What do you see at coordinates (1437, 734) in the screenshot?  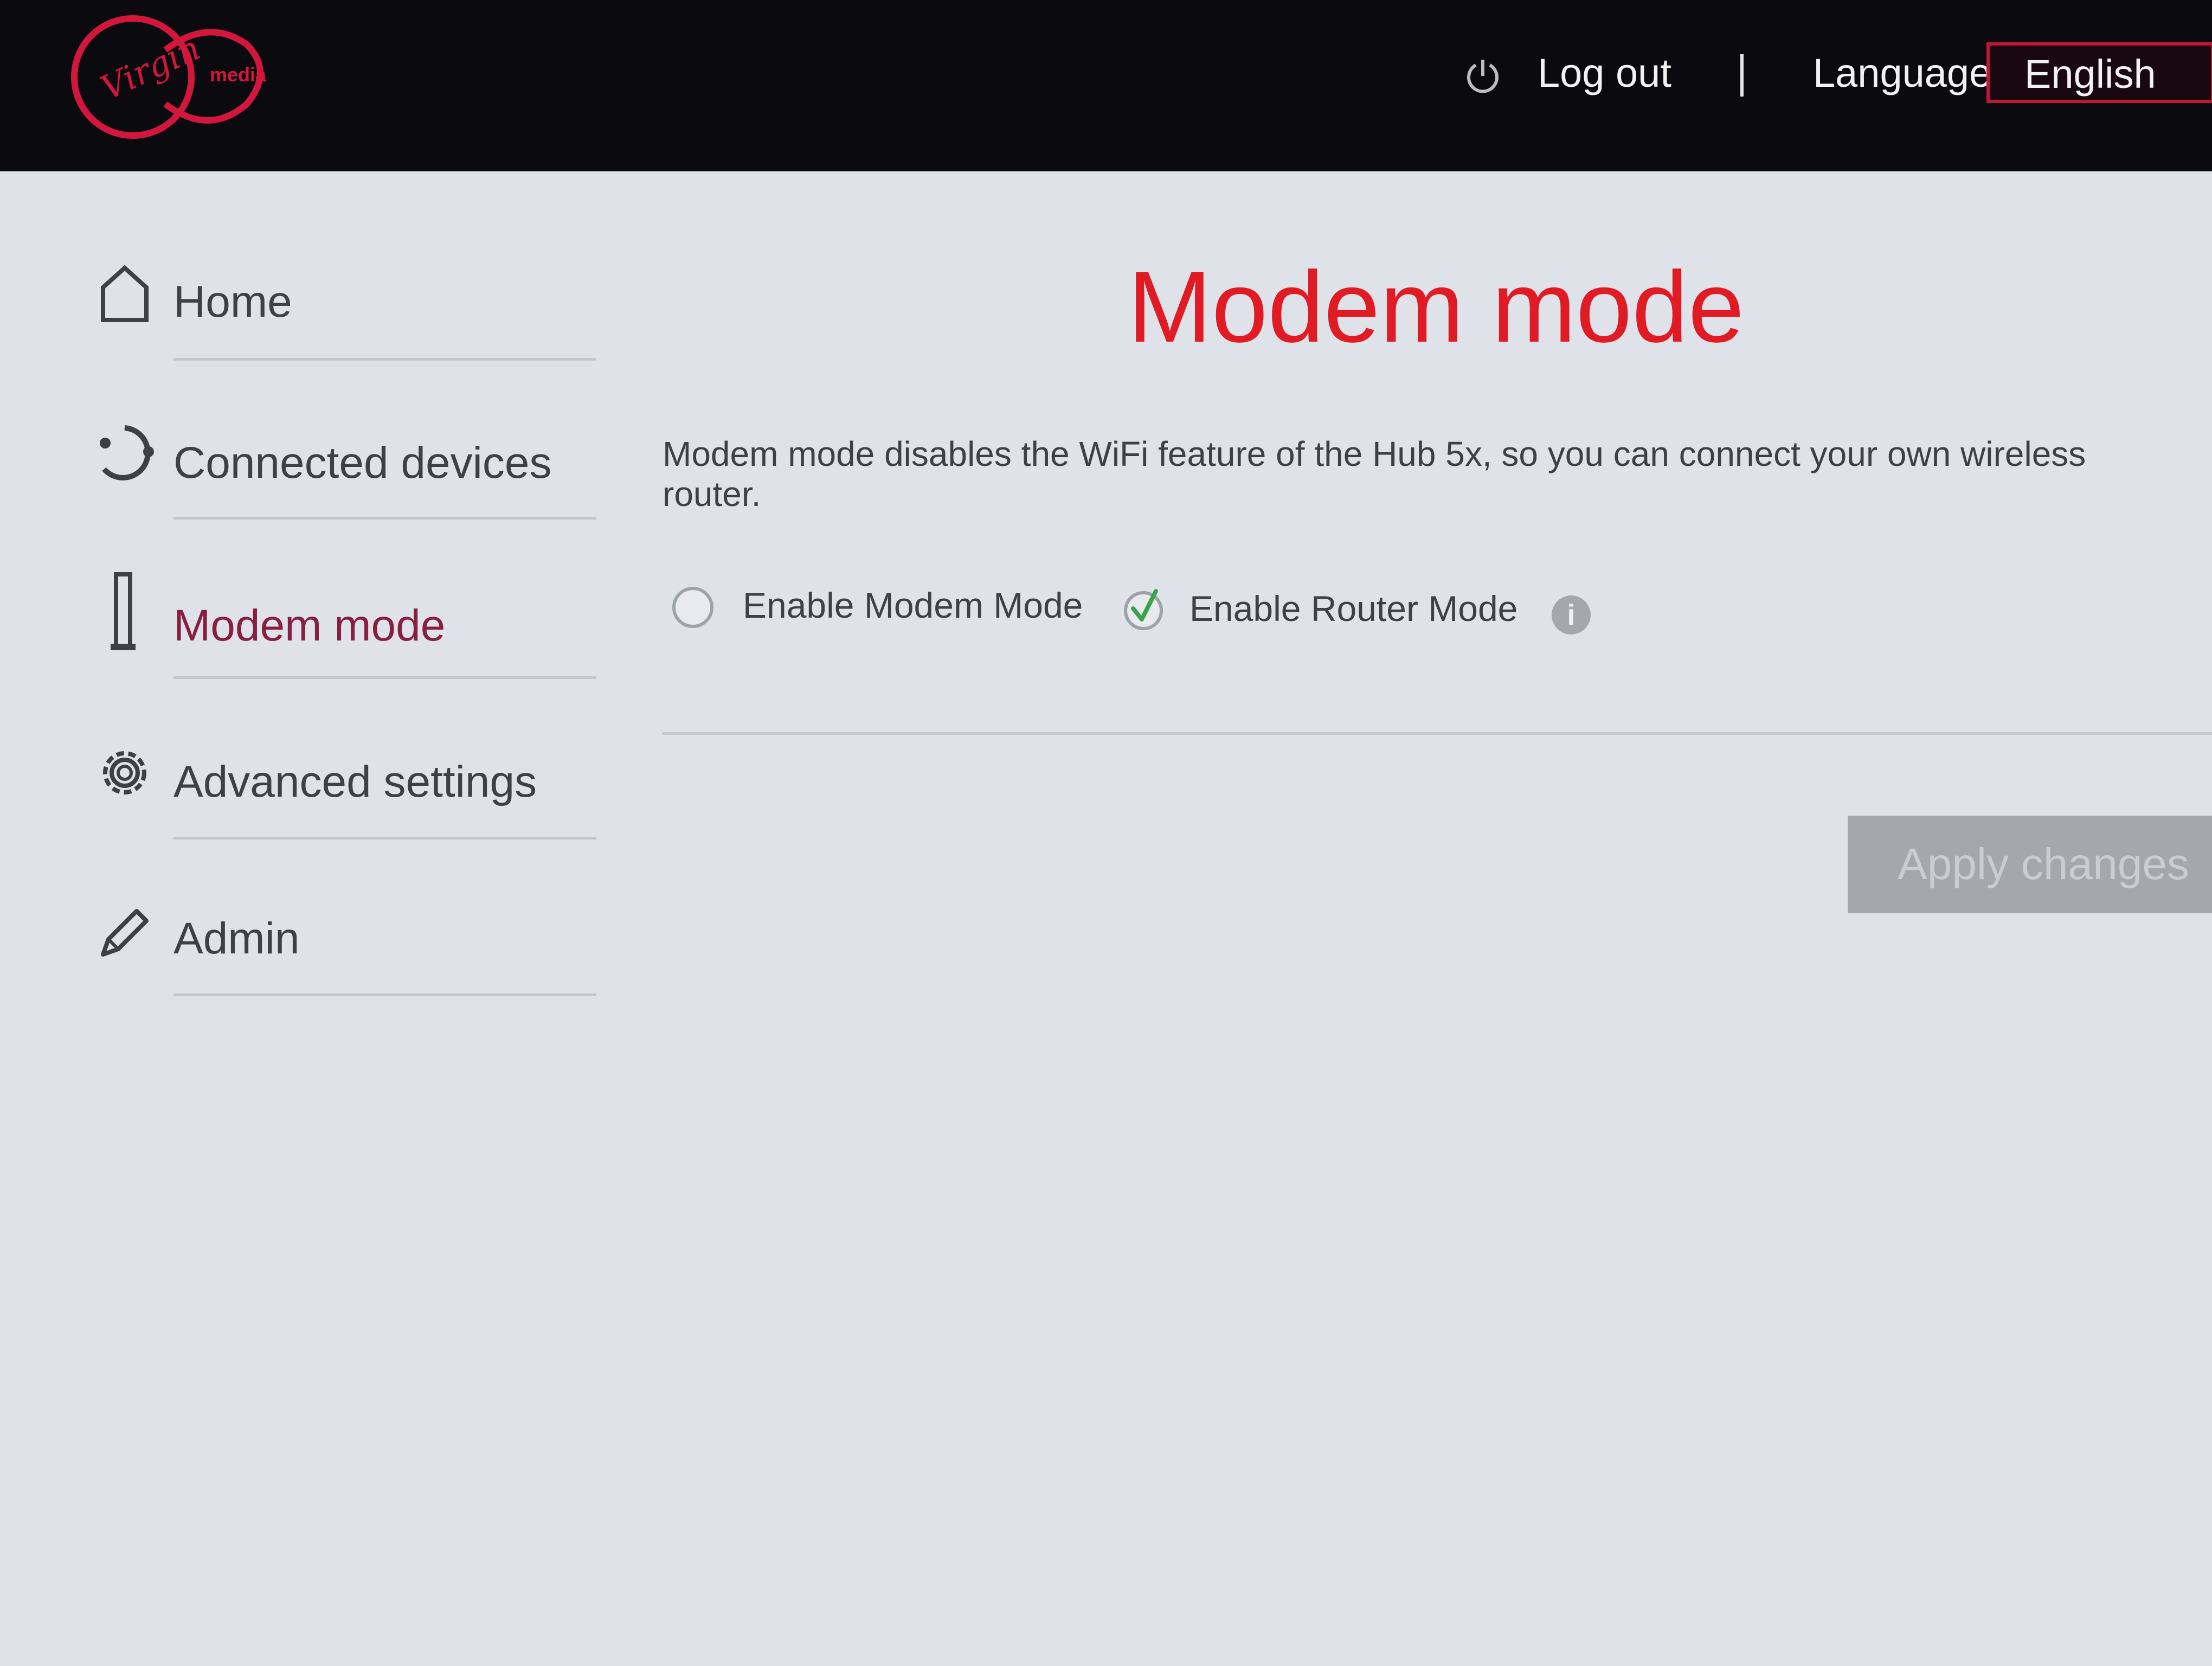 I see `section-divider` at bounding box center [1437, 734].